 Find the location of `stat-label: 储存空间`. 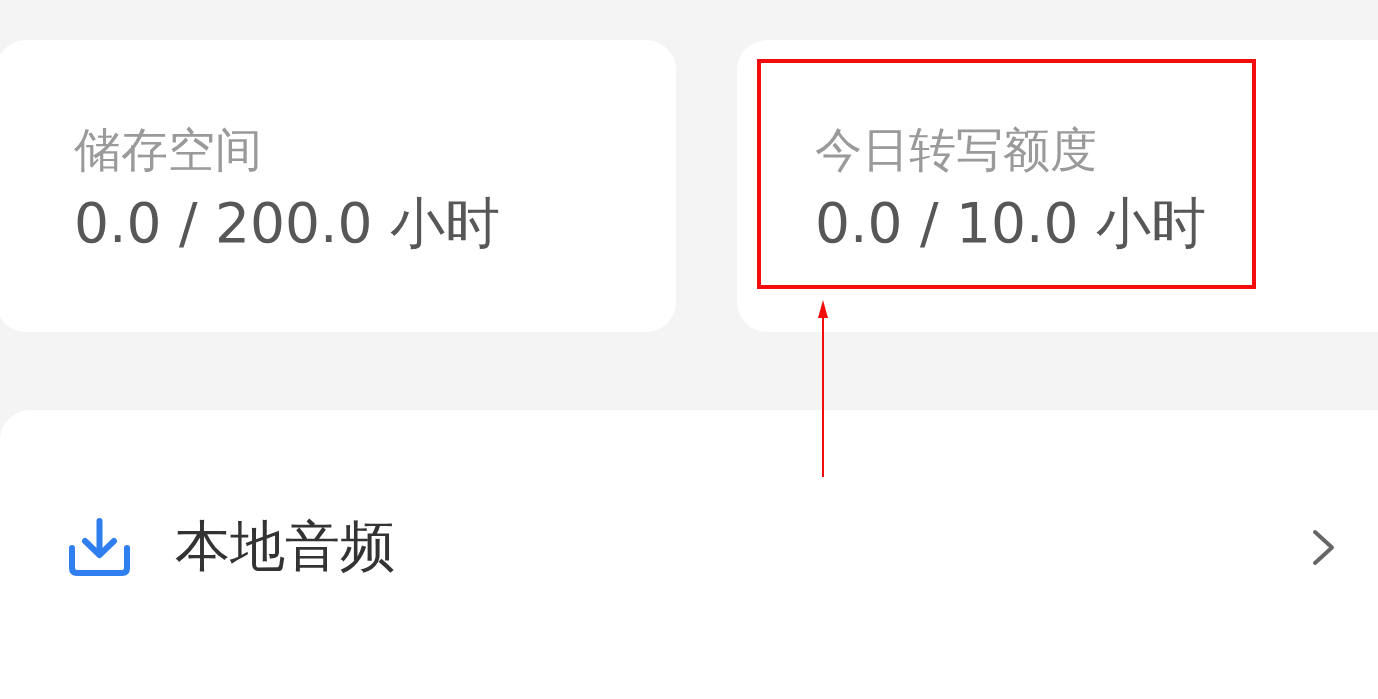

stat-label: 储存空间 is located at coordinates (168, 150).